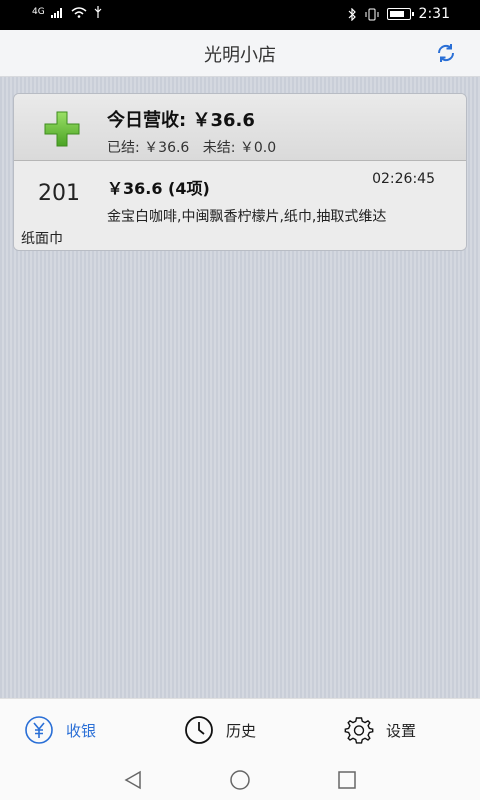 This screenshot has height=800, width=480. I want to click on order-time: 02:26:45, so click(403, 179).